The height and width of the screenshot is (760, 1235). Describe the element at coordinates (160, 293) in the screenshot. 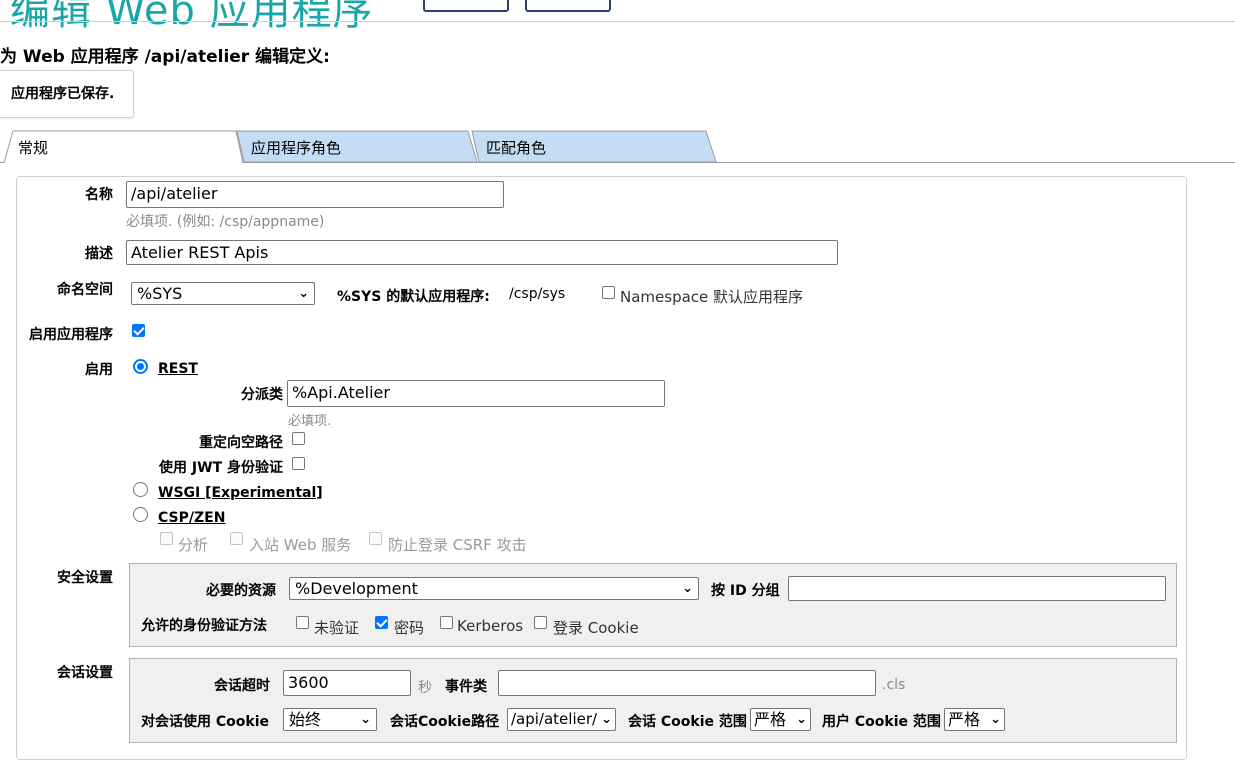

I see `namespace-select-value: %SYS` at that location.